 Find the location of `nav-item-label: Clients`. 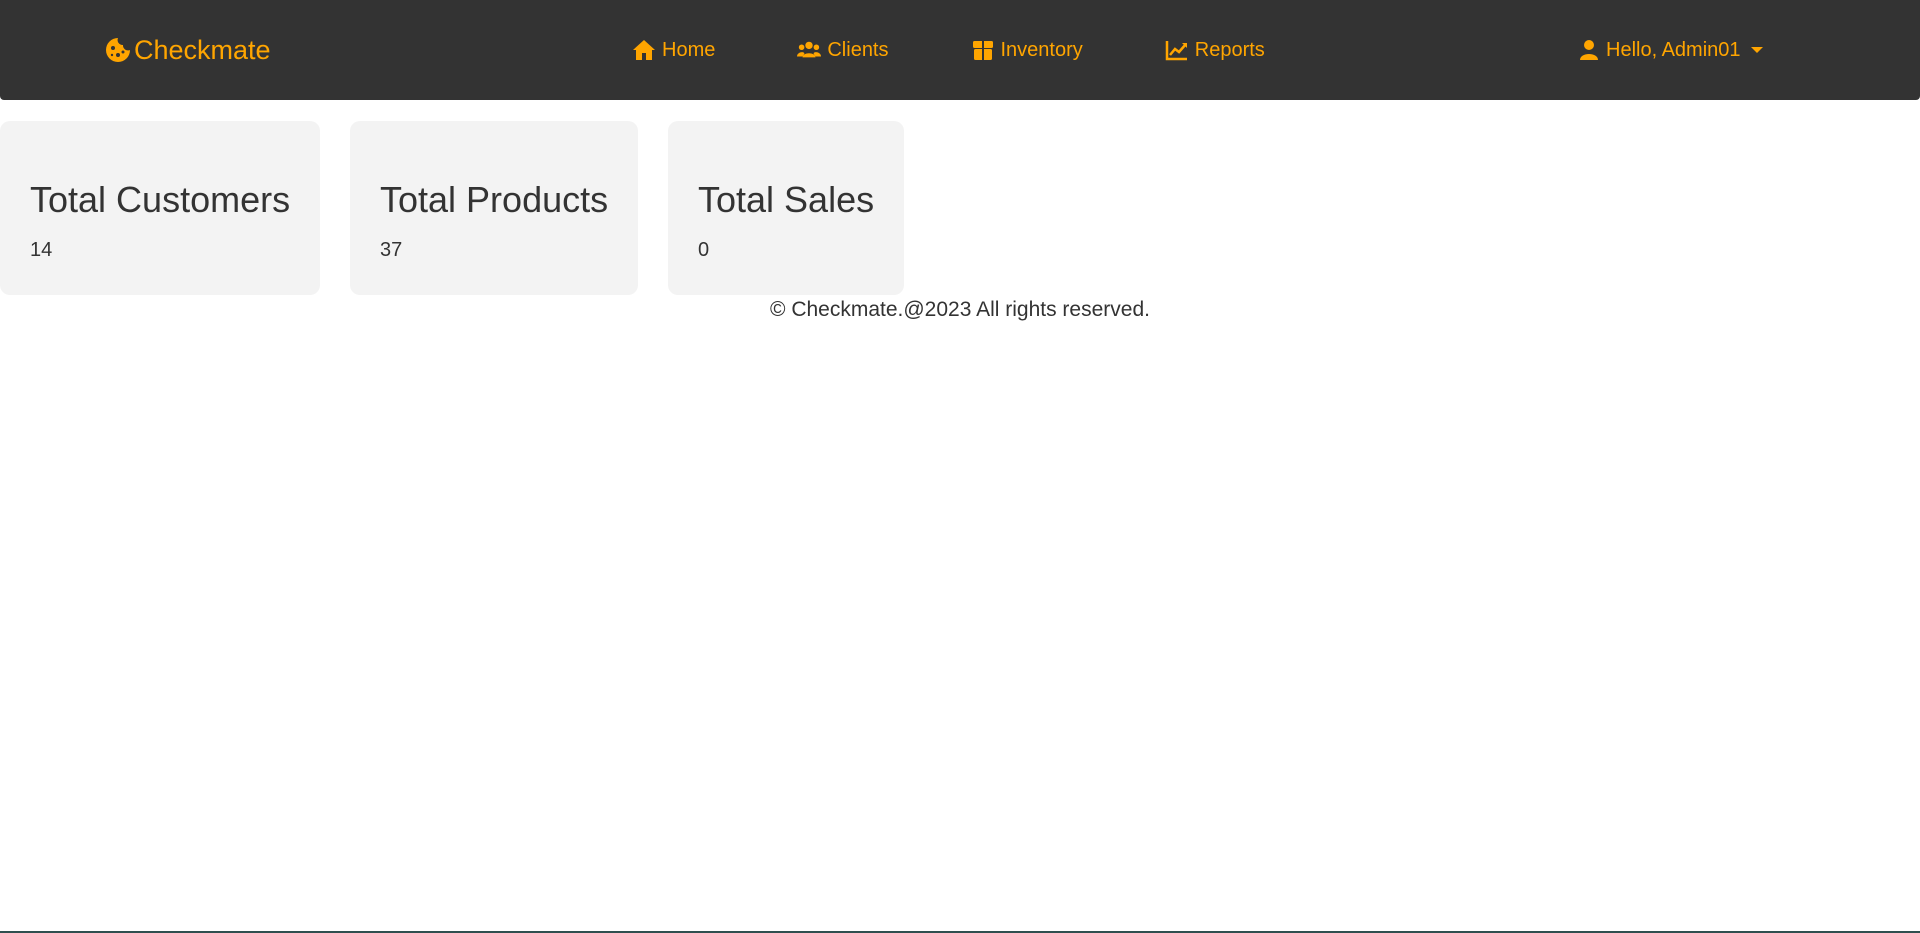

nav-item-label: Clients is located at coordinates (858, 49).